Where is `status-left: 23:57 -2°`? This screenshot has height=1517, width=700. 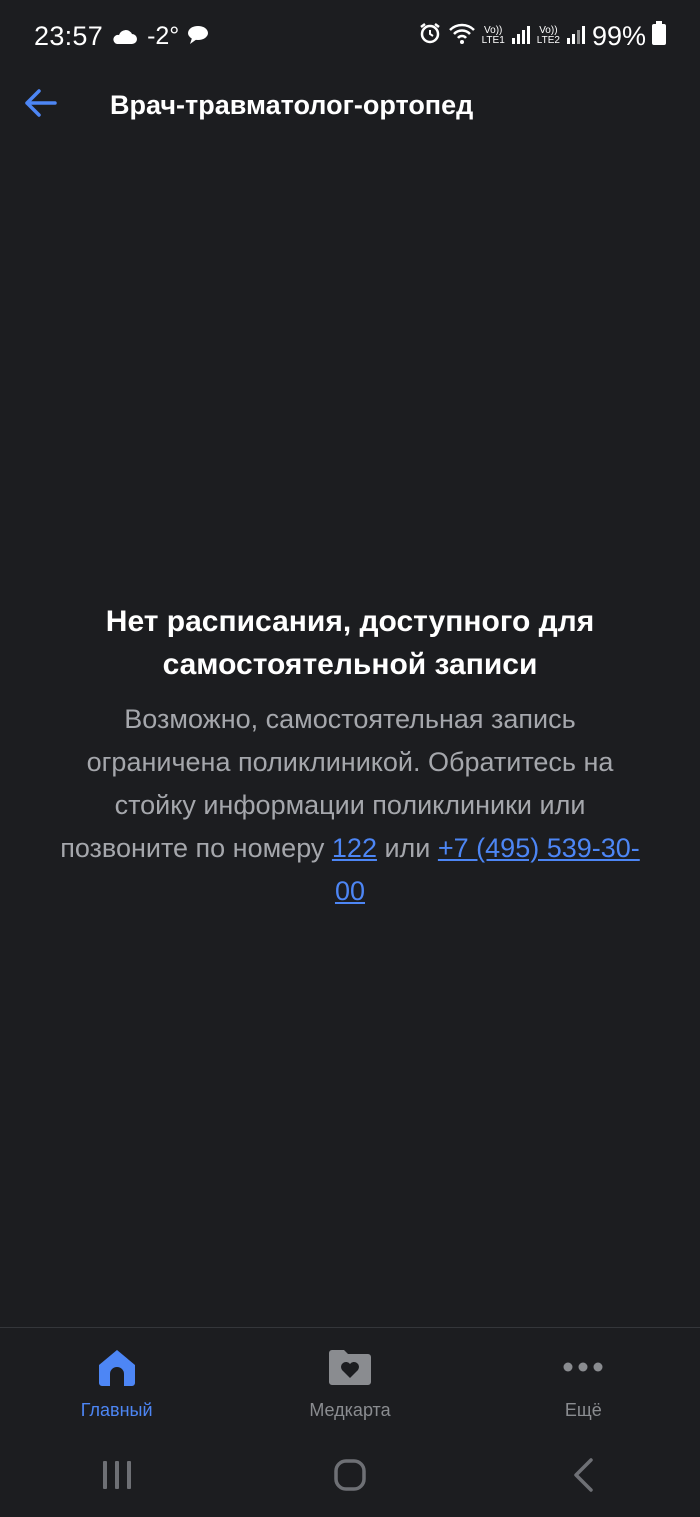
status-left: 23:57 -2° is located at coordinates (121, 36).